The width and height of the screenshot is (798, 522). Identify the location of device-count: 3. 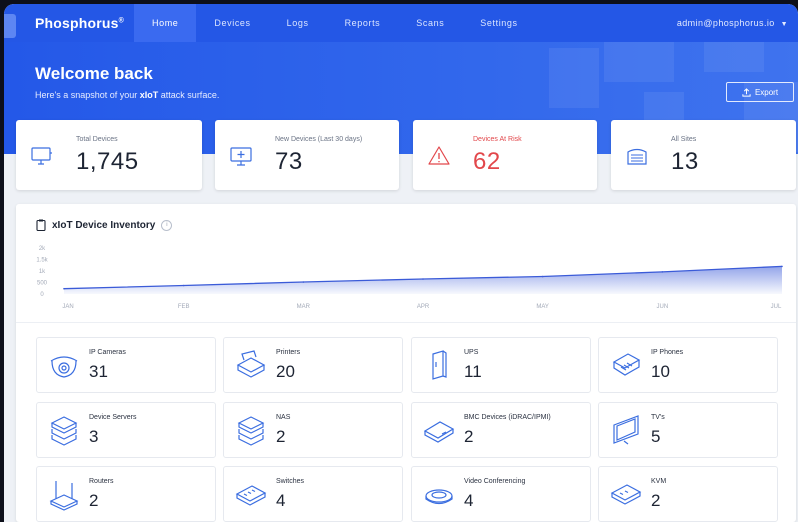
(94, 436).